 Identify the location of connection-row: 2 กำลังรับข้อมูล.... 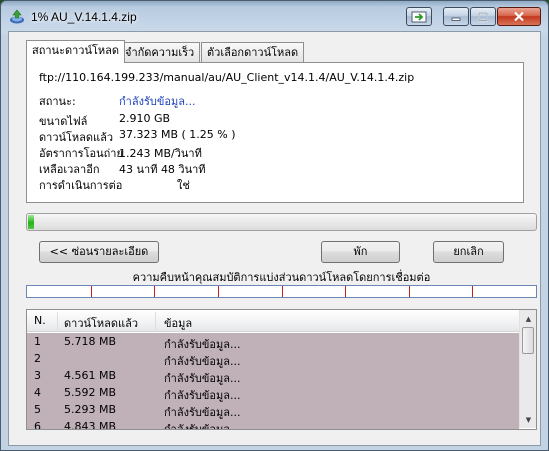
(273, 359).